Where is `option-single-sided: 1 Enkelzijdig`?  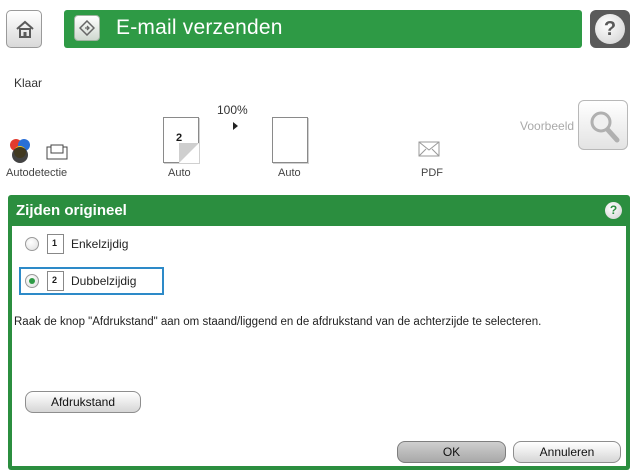 option-single-sided: 1 Enkelzijdig is located at coordinates (91, 245).